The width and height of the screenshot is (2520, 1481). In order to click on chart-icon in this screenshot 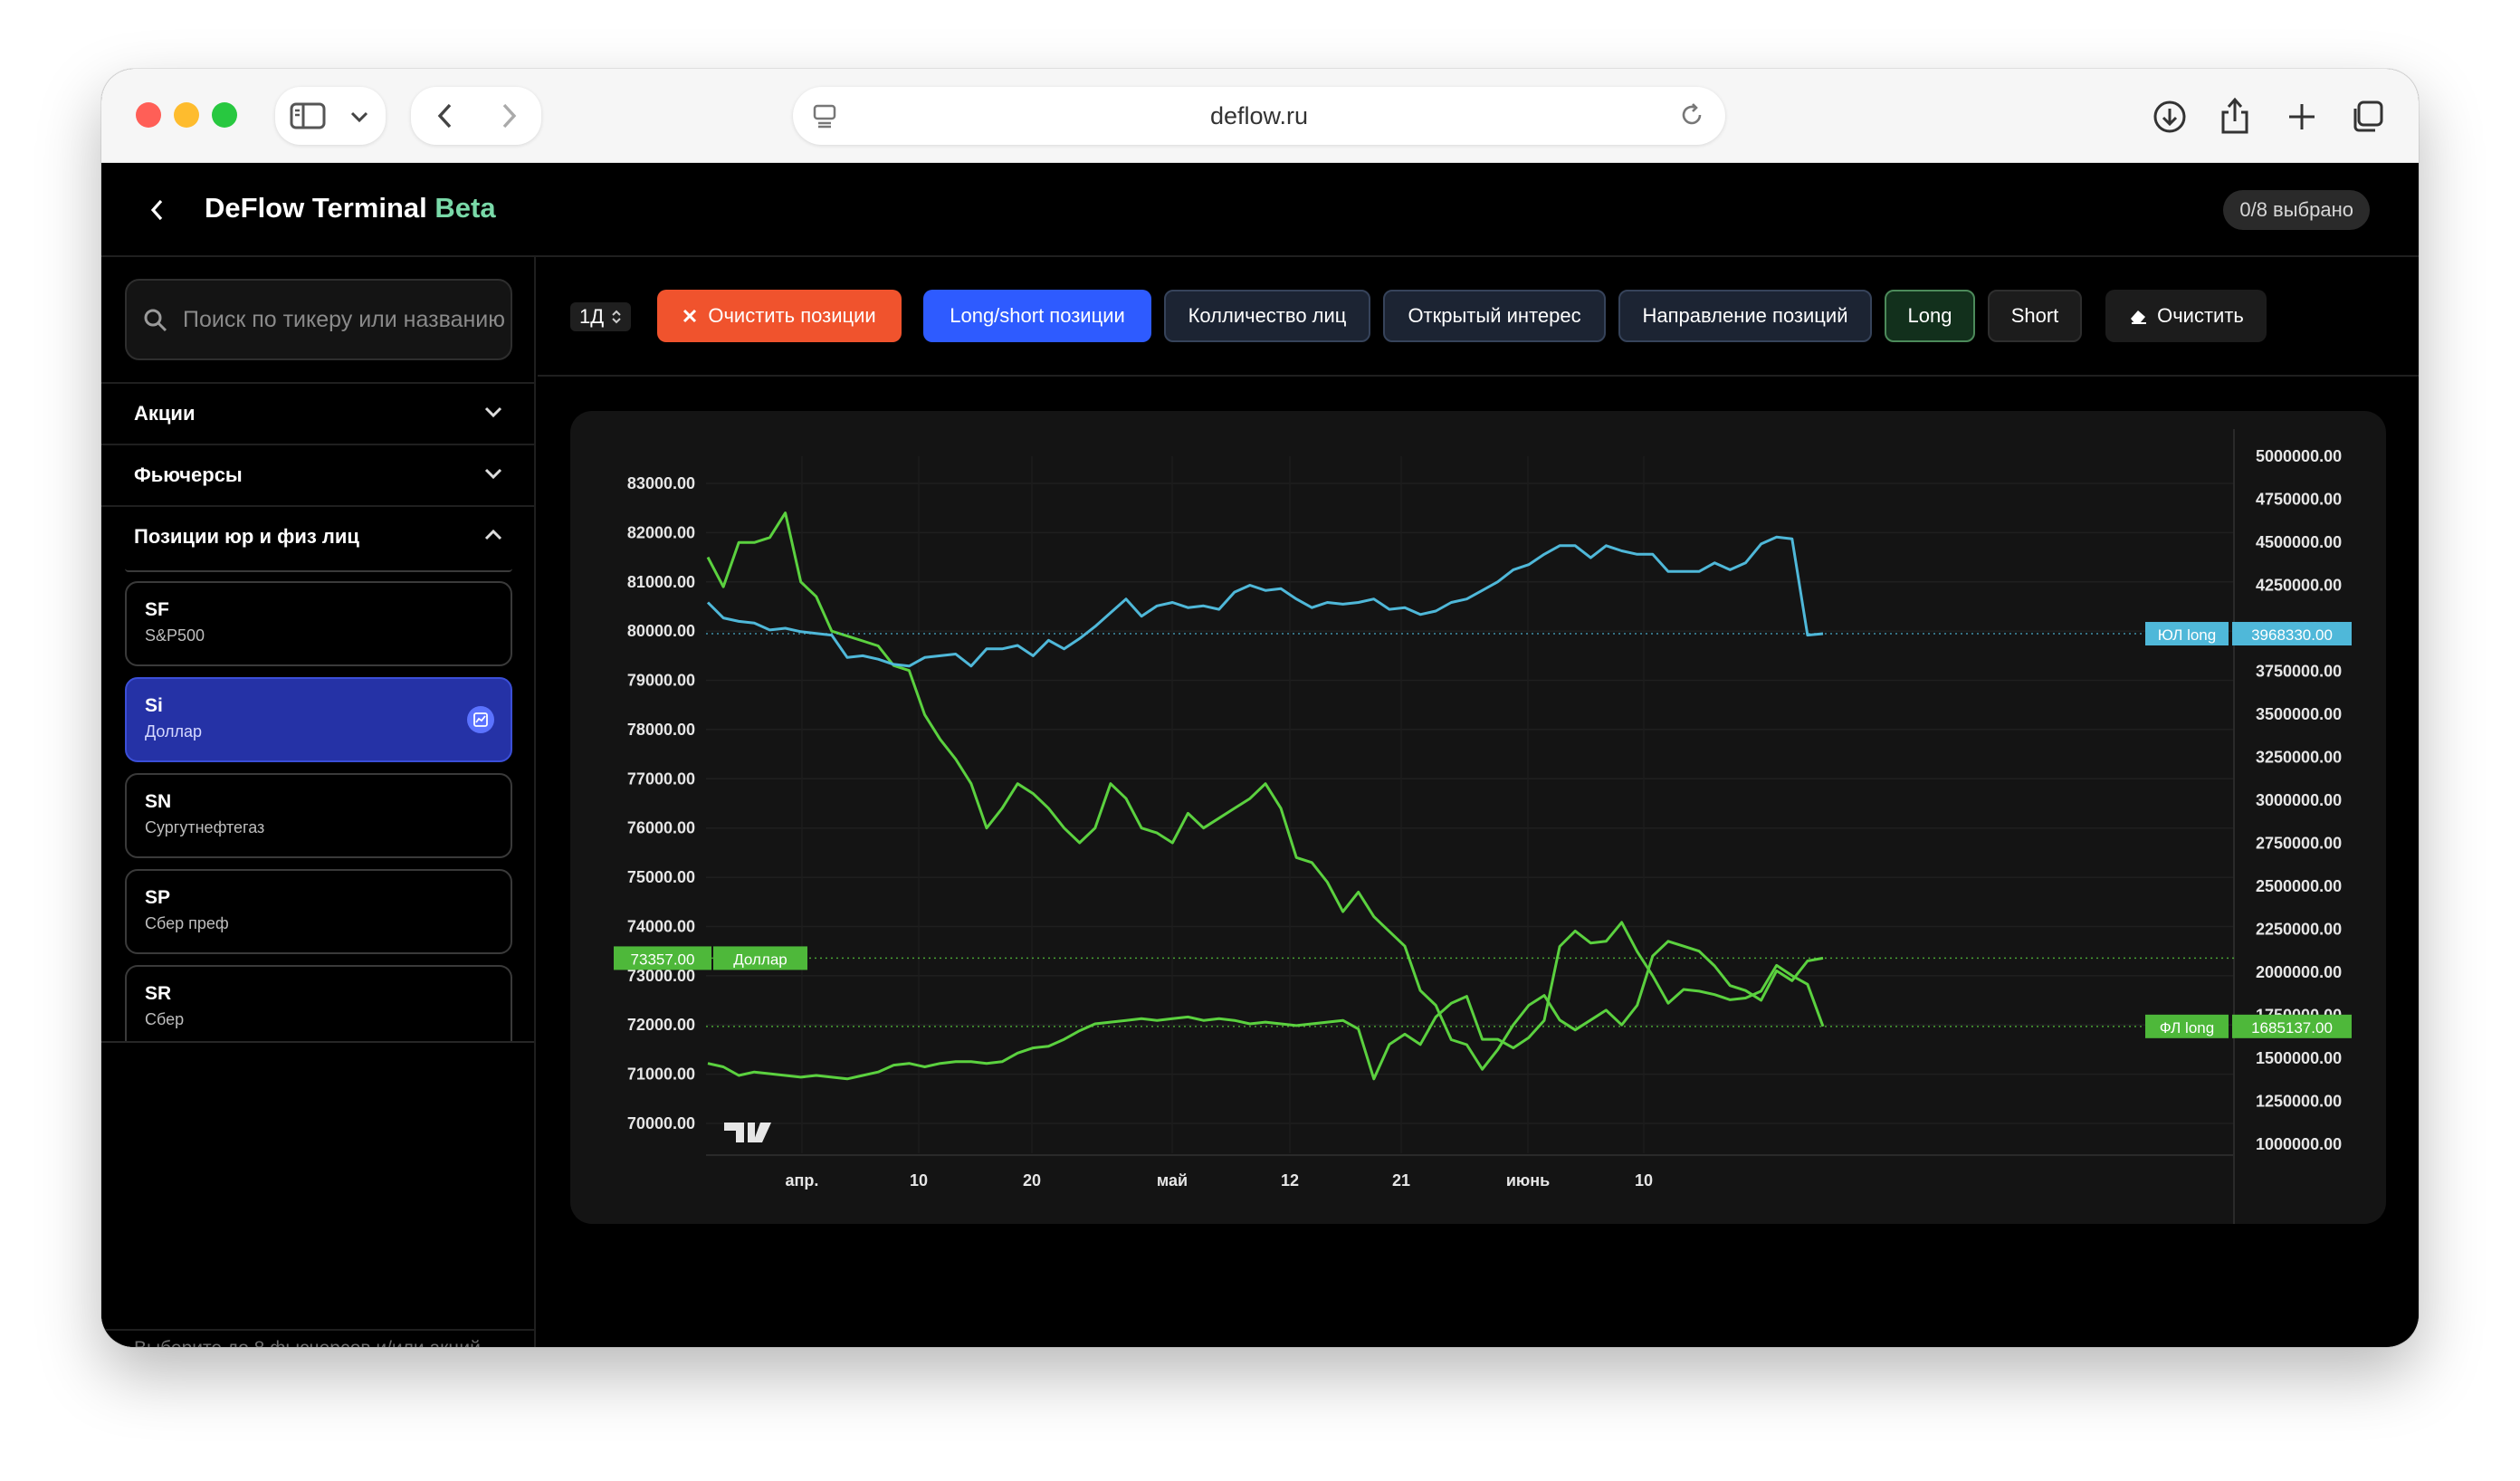, I will do `click(481, 720)`.